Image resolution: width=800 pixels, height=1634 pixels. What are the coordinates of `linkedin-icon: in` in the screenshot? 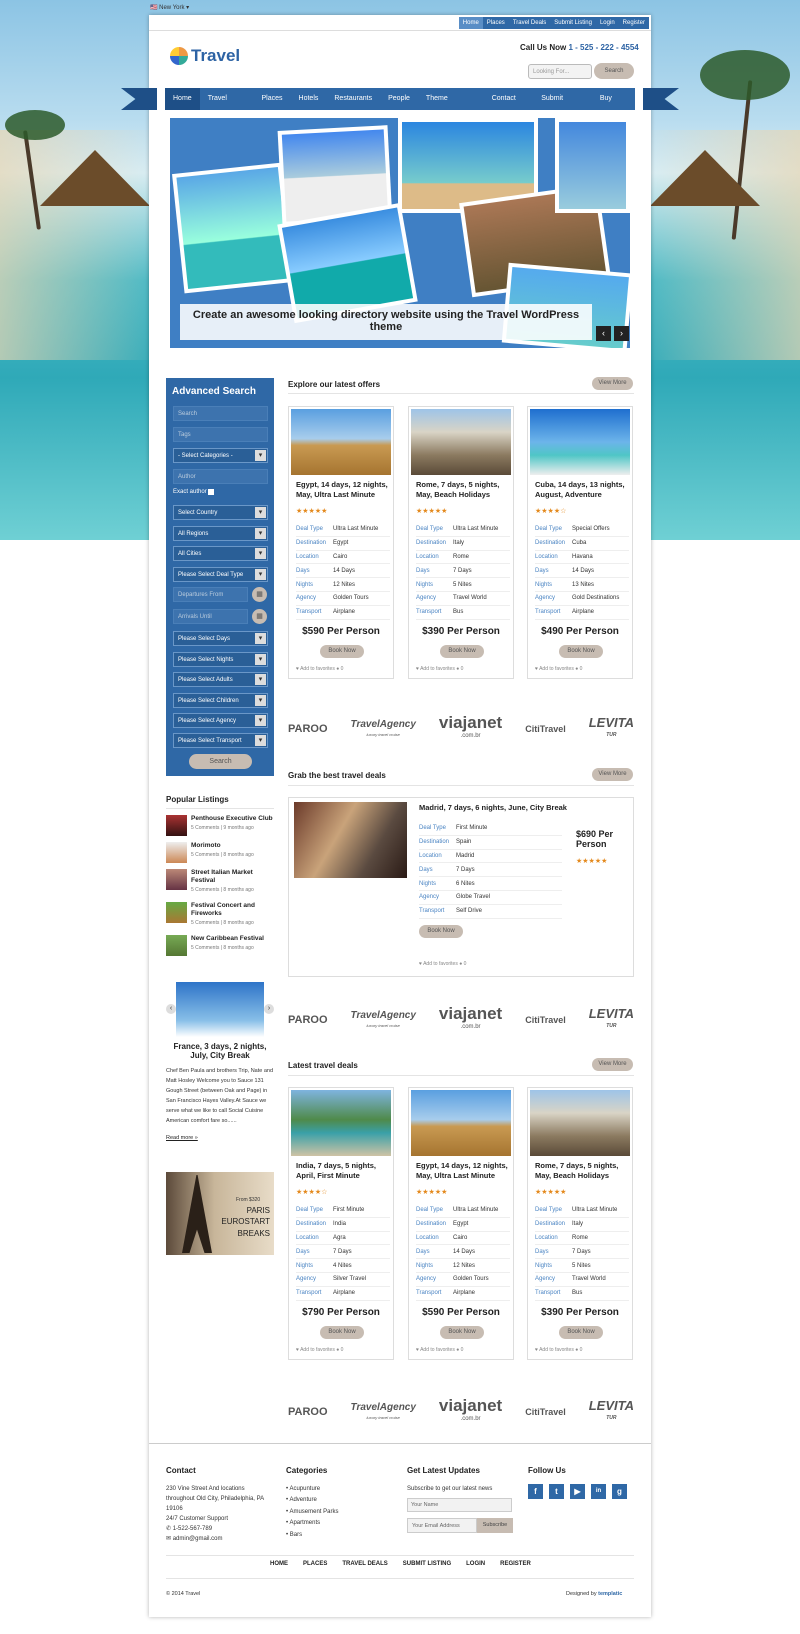 It's located at (598, 1491).